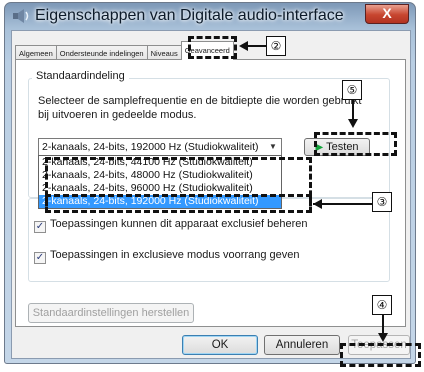 The width and height of the screenshot is (424, 372). What do you see at coordinates (380, 355) in the screenshot?
I see `apply-button-highlight-box` at bounding box center [380, 355].